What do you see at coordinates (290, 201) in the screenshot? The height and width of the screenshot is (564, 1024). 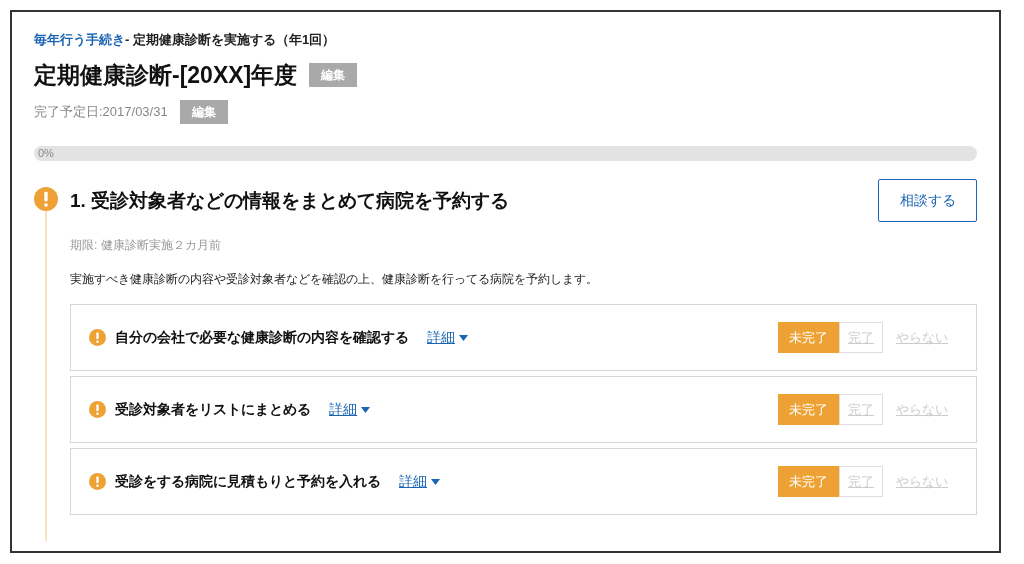 I see `section-title: 1. 受診対象者などの情報をまとめて病院を予約する` at bounding box center [290, 201].